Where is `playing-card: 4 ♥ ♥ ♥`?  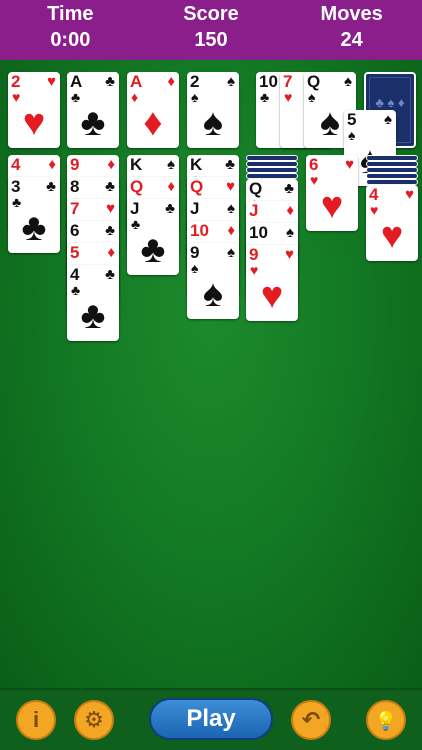 playing-card: 4 ♥ ♥ ♥ is located at coordinates (392, 223).